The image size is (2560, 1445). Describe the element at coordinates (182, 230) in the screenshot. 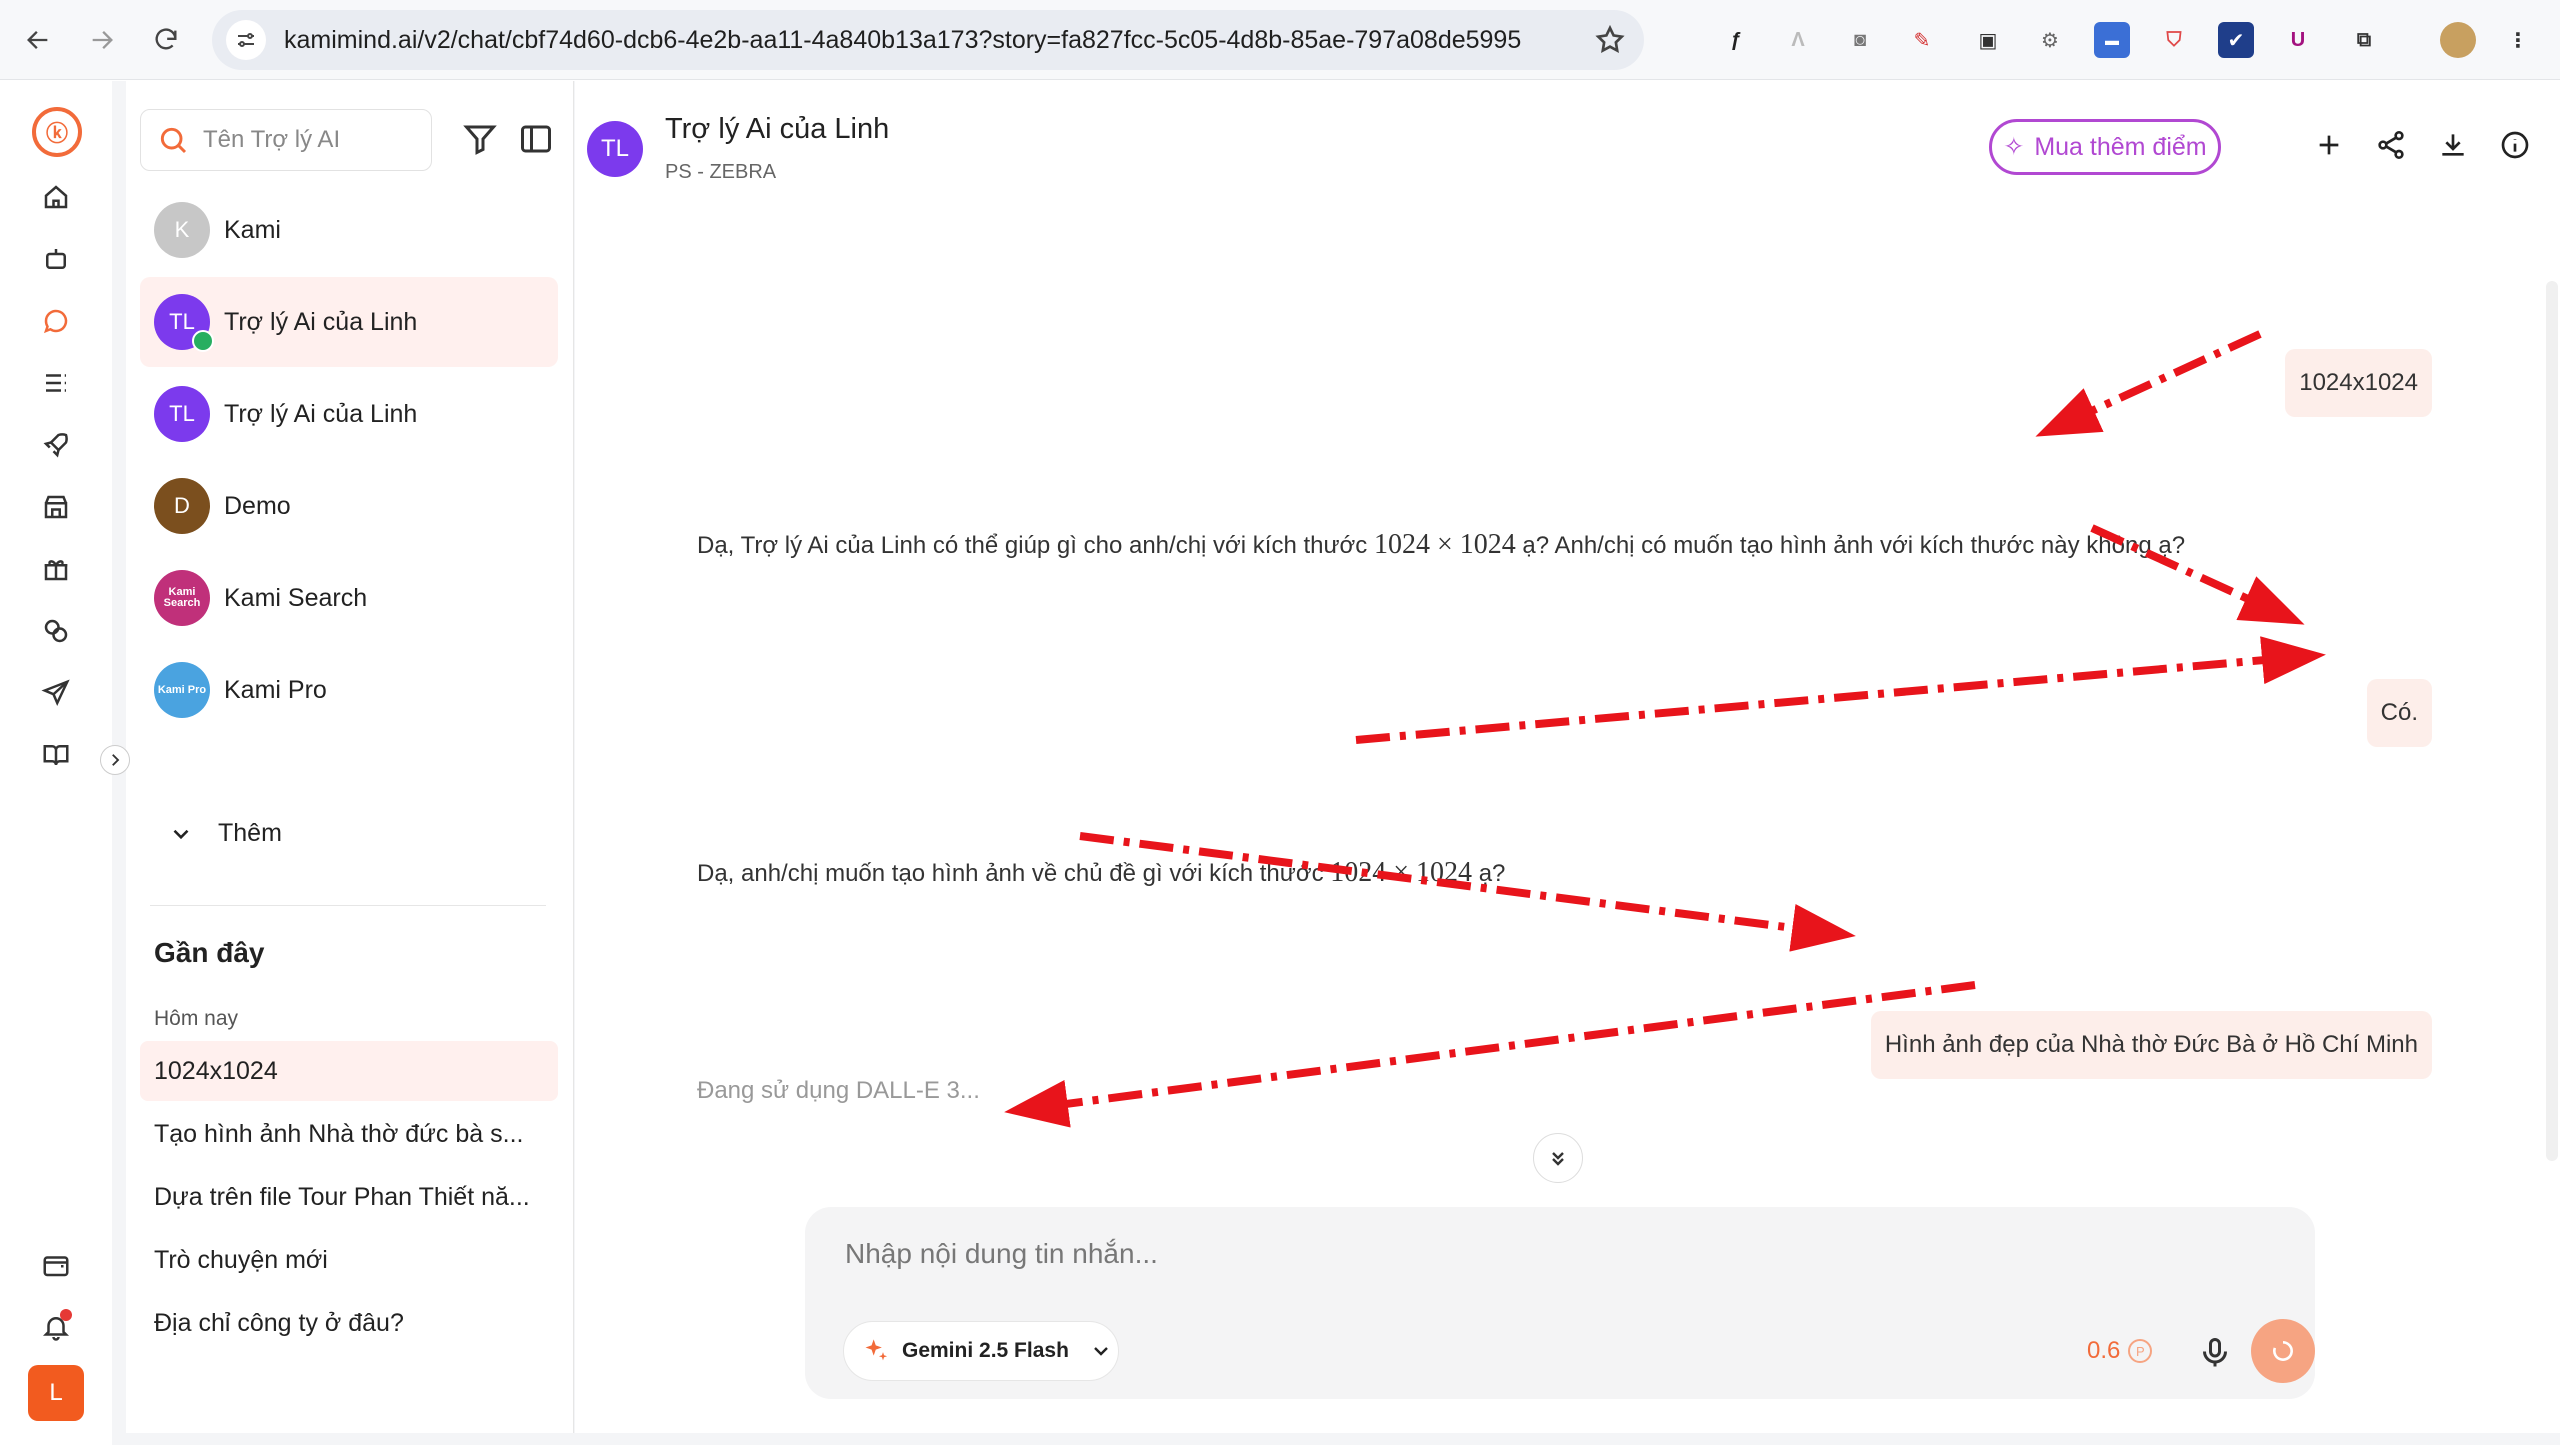

I see `assistant-item-avatar: K` at that location.